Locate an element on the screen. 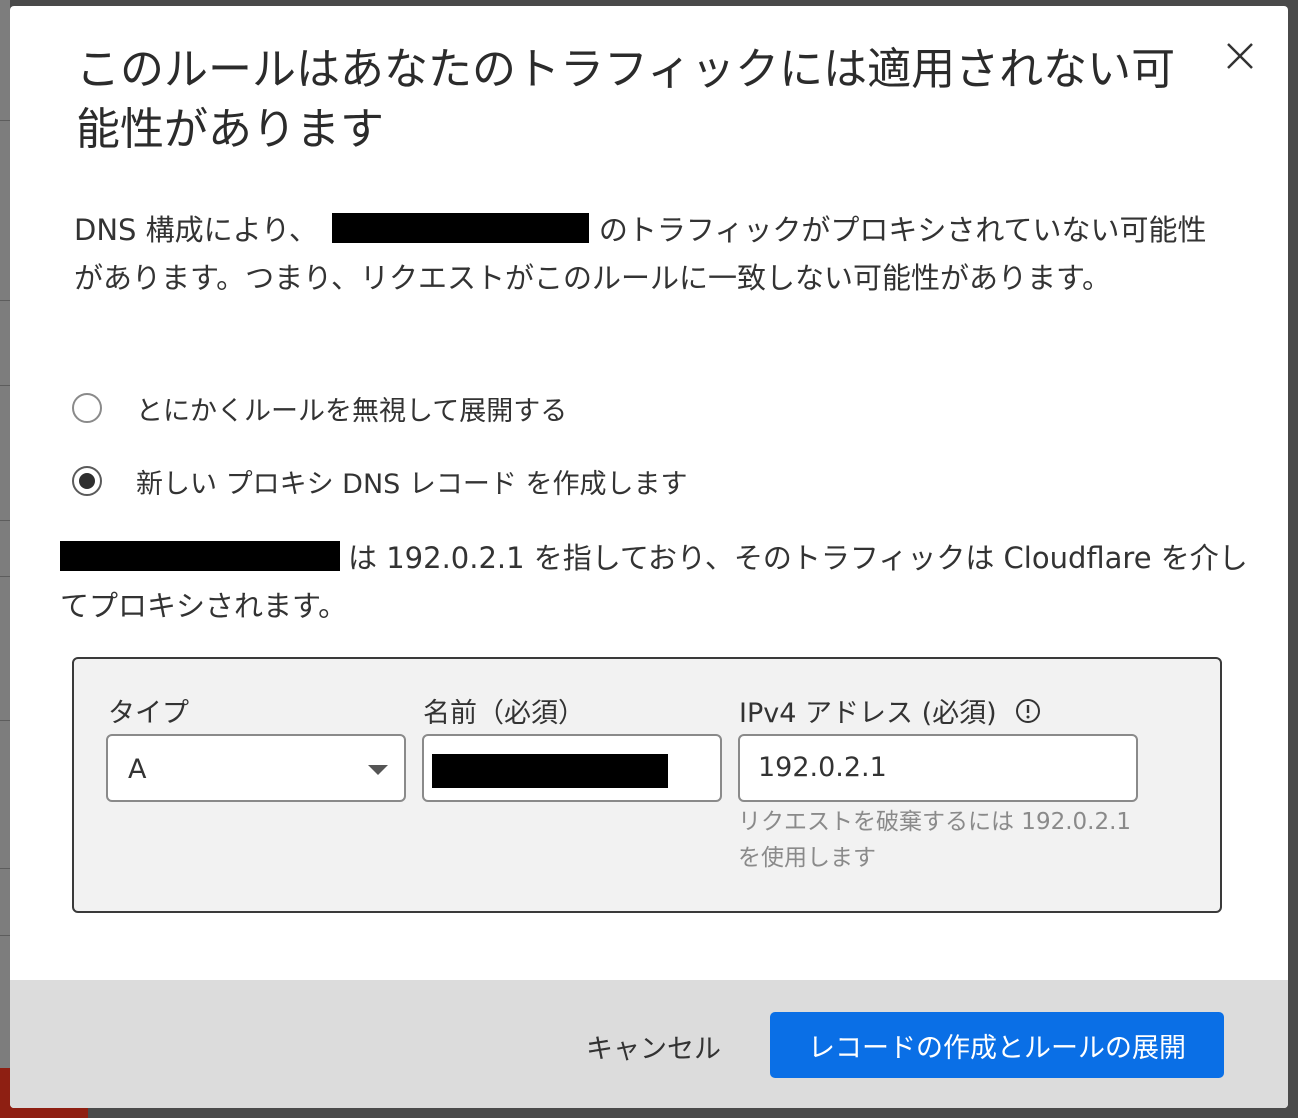 The width and height of the screenshot is (1298, 1118). description-prefix: DNS 構成により、 is located at coordinates (196, 230).